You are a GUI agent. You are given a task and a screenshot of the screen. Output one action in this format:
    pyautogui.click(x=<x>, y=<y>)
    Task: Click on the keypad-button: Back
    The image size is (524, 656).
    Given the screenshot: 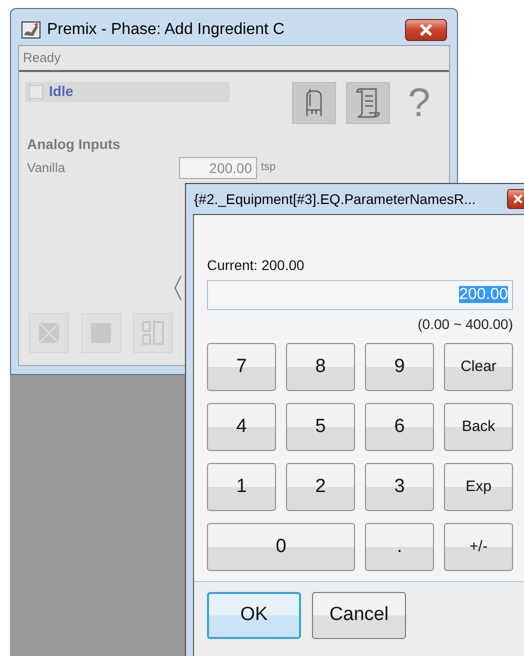 What is the action you would take?
    pyautogui.click(x=478, y=427)
    